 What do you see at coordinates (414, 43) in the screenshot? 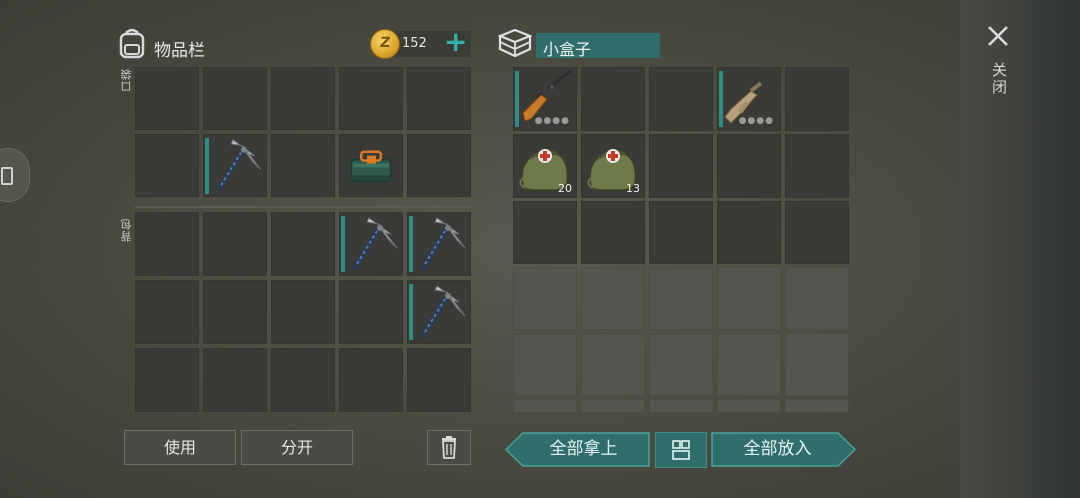
I see `coin-count: 152` at bounding box center [414, 43].